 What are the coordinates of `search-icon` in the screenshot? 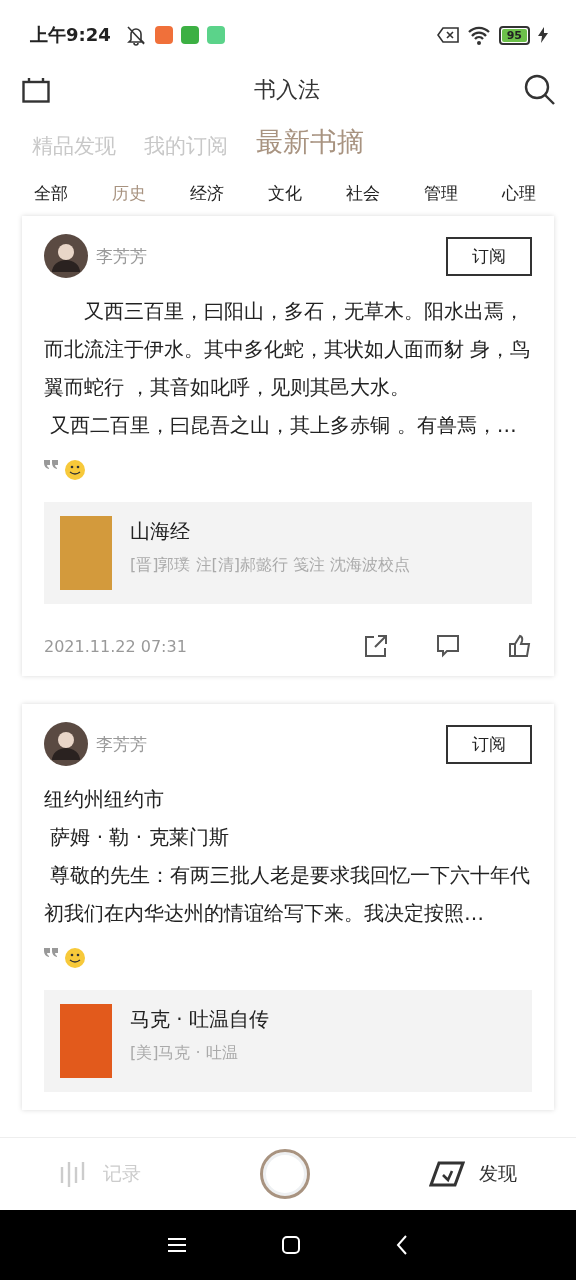 It's located at (540, 90).